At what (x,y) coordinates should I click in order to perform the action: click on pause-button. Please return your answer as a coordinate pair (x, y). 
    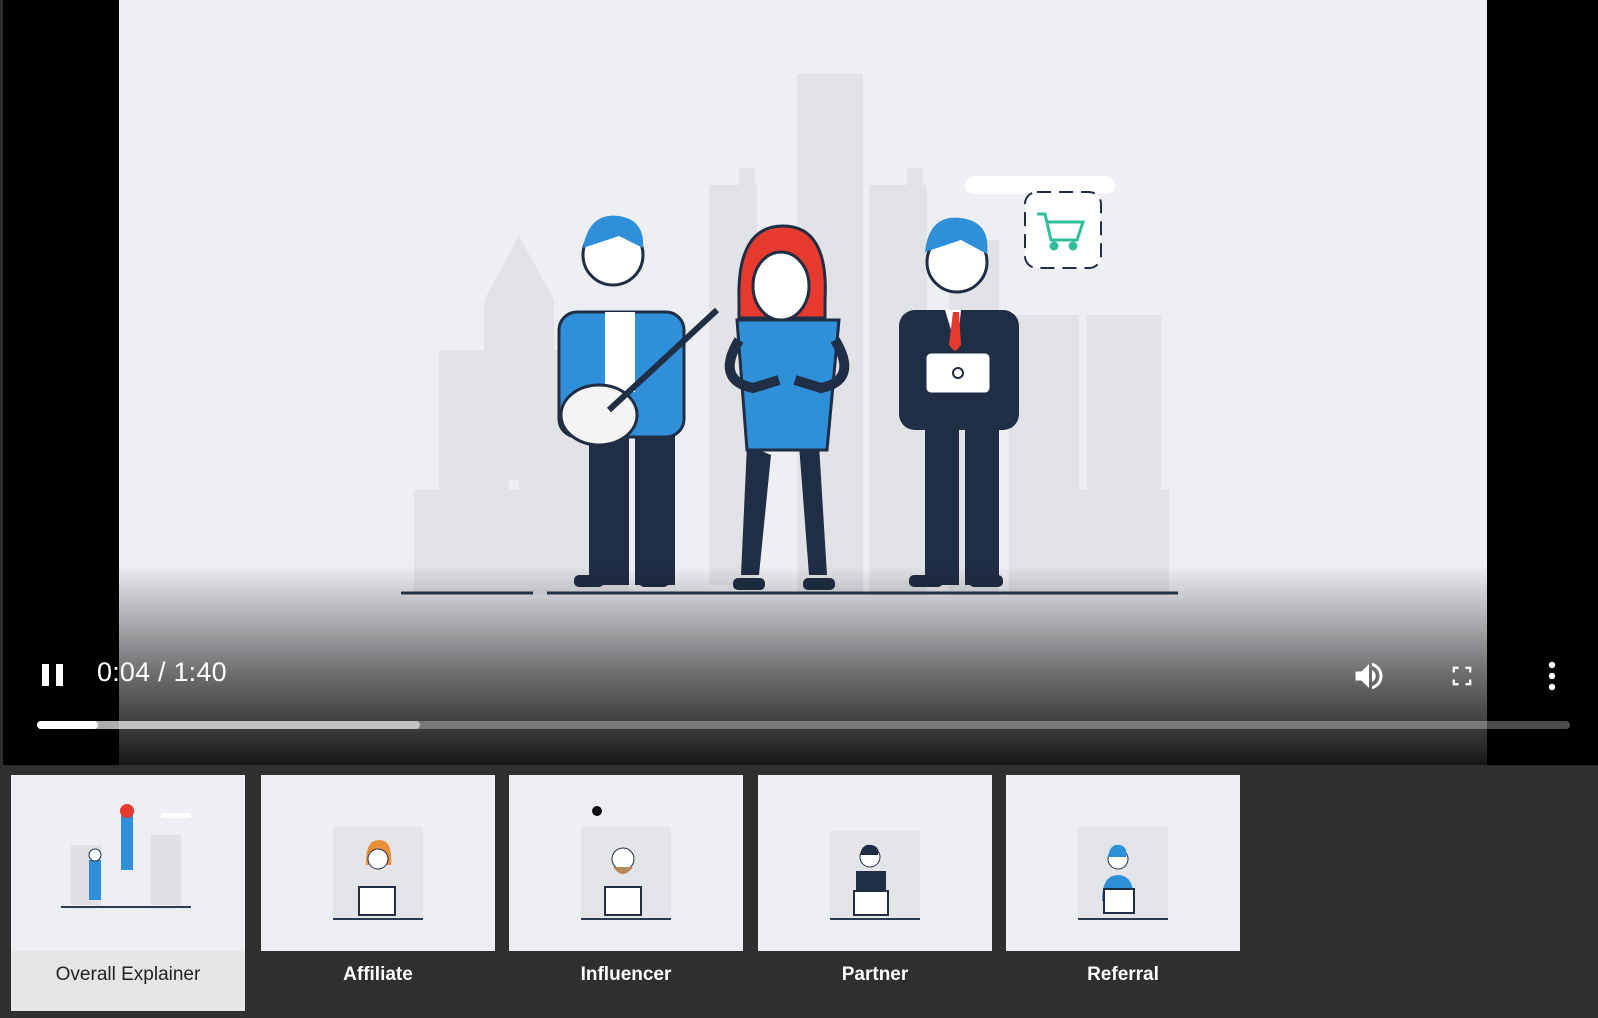
    Looking at the image, I should click on (53, 675).